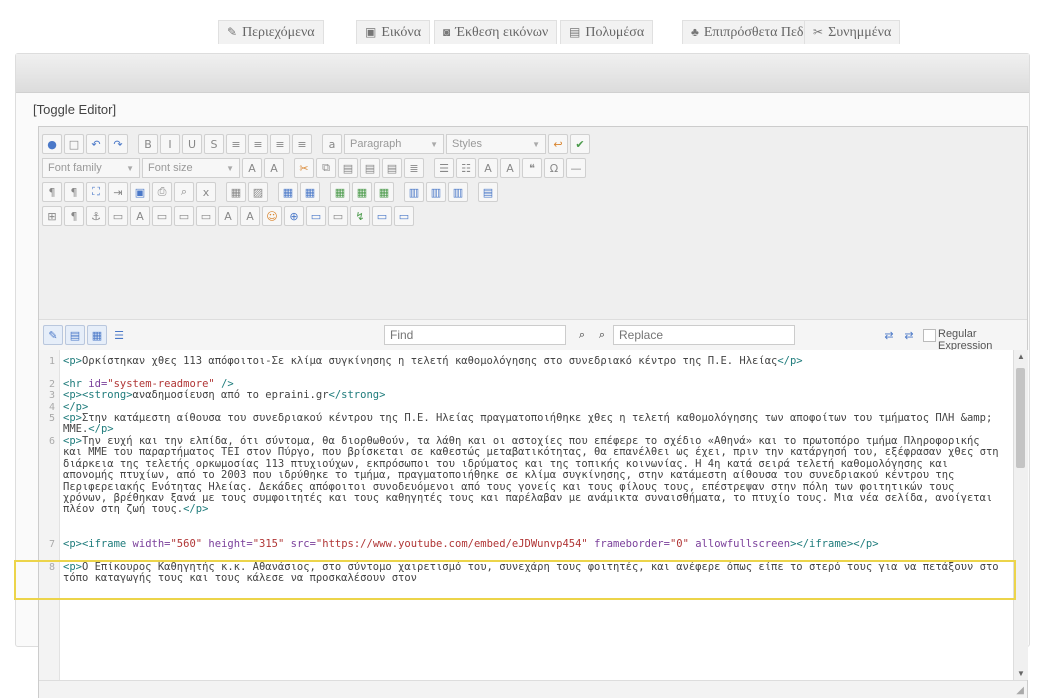 The image size is (1050, 698). I want to click on ins-icon: ▭, so click(206, 216).